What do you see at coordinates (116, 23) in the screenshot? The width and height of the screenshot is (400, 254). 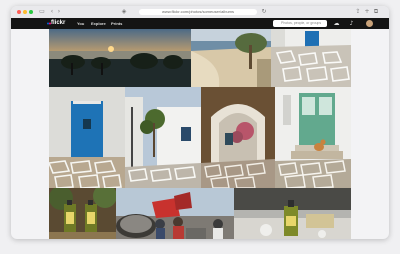 I see `nav-link-prints: Prints` at bounding box center [116, 23].